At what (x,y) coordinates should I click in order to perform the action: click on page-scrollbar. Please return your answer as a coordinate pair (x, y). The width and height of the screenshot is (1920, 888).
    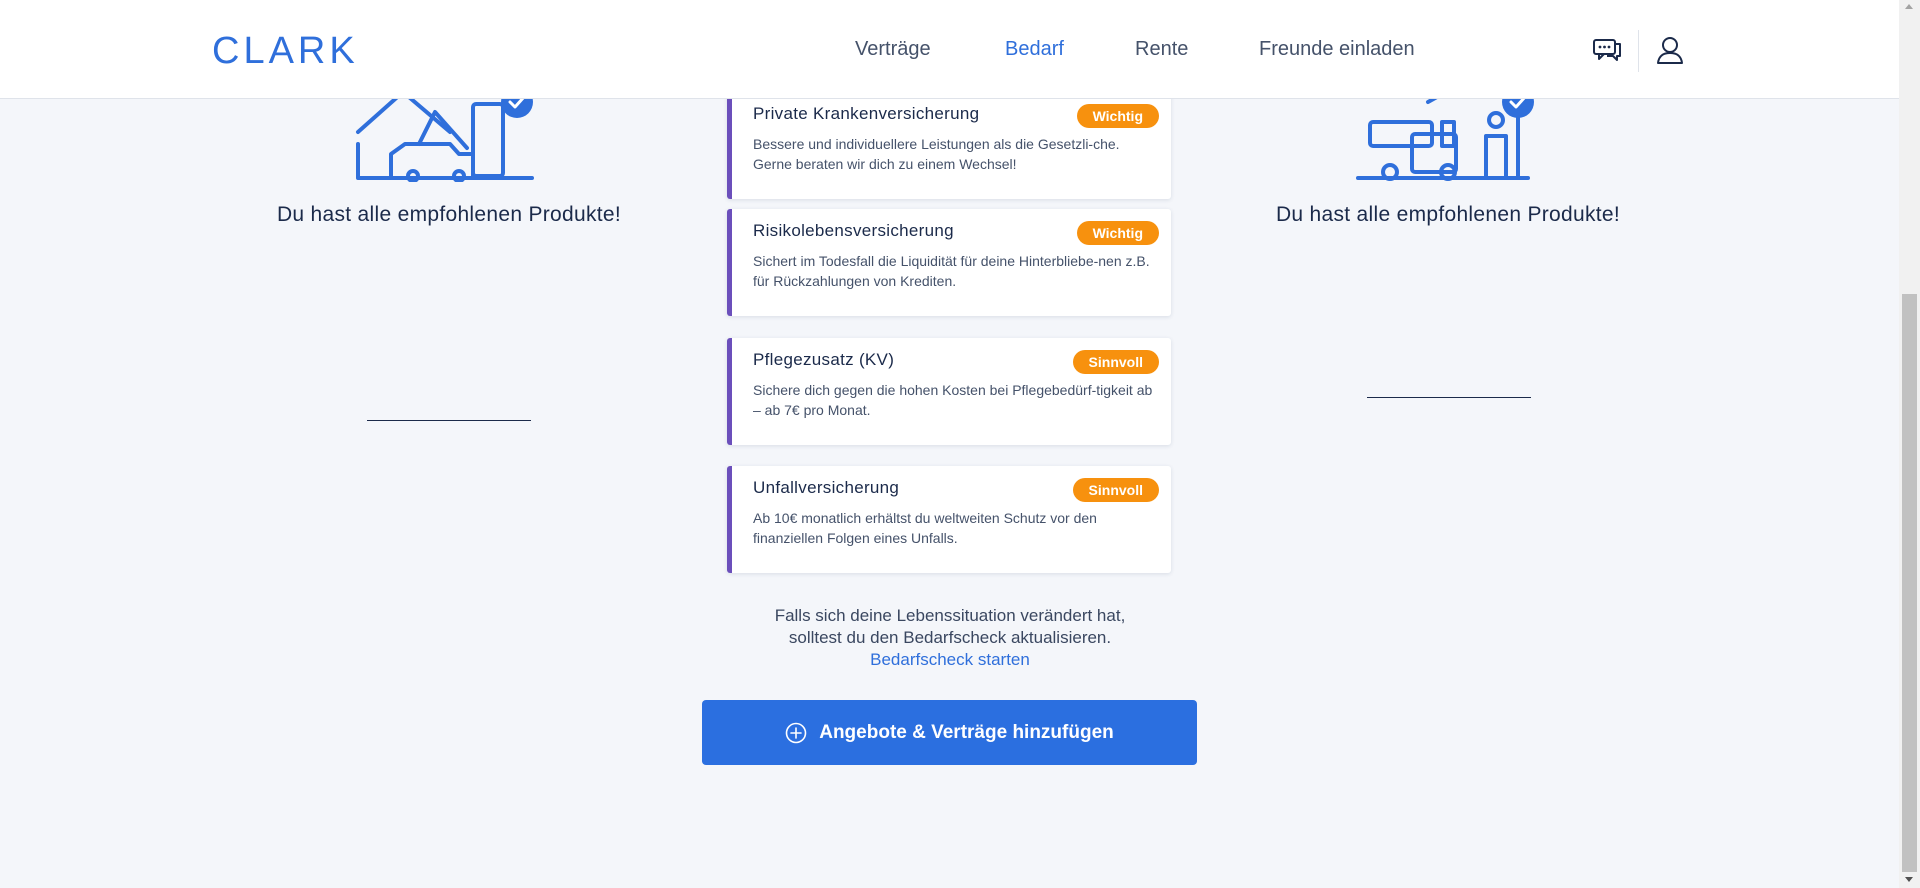
    Looking at the image, I should click on (1909, 444).